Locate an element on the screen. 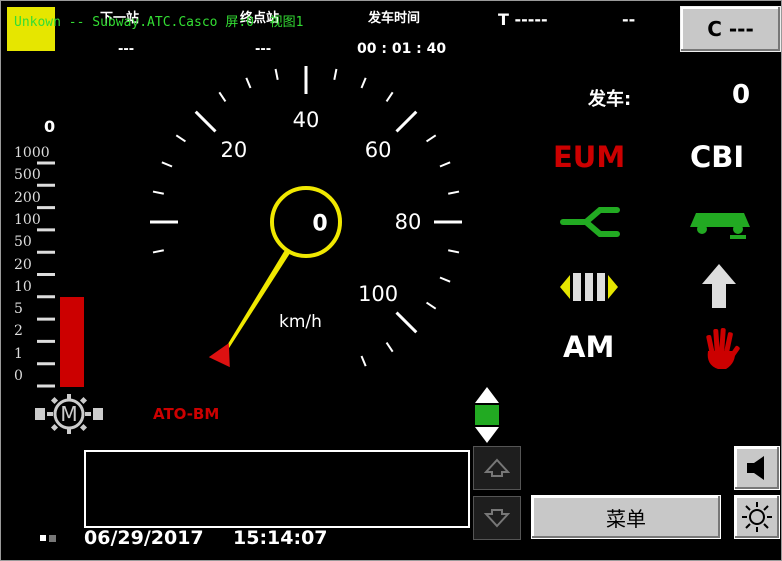 This screenshot has width=782, height=561. motor-icon: M is located at coordinates (69, 414).